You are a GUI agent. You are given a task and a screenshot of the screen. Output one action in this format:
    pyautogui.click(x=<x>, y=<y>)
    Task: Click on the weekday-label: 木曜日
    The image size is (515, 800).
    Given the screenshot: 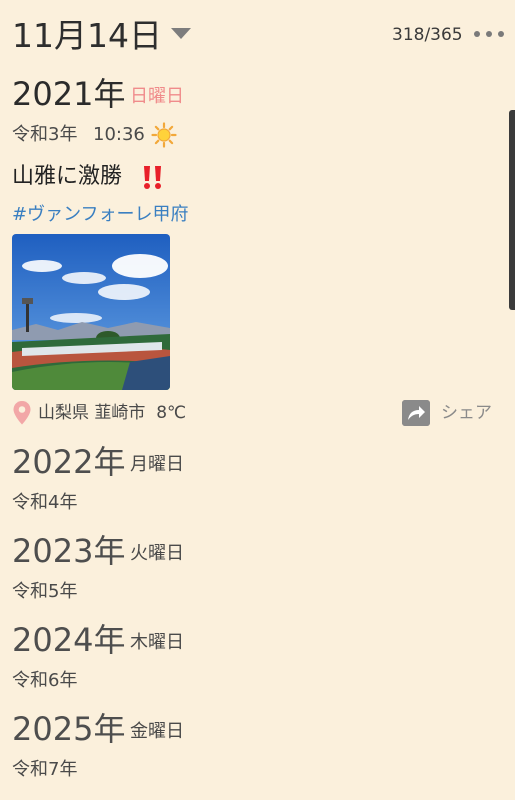 What is the action you would take?
    pyautogui.click(x=157, y=642)
    